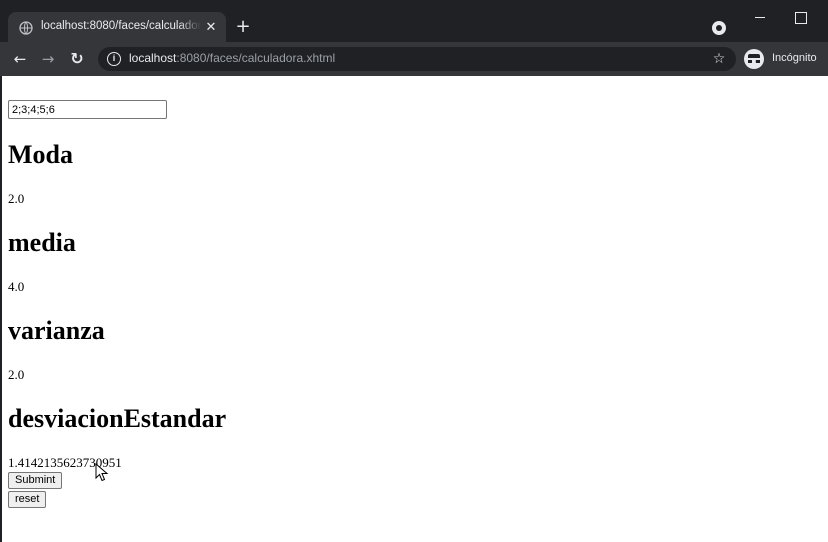 The width and height of the screenshot is (828, 542). I want to click on url-path: :8080/faces/calculadora.xhtml, so click(256, 58).